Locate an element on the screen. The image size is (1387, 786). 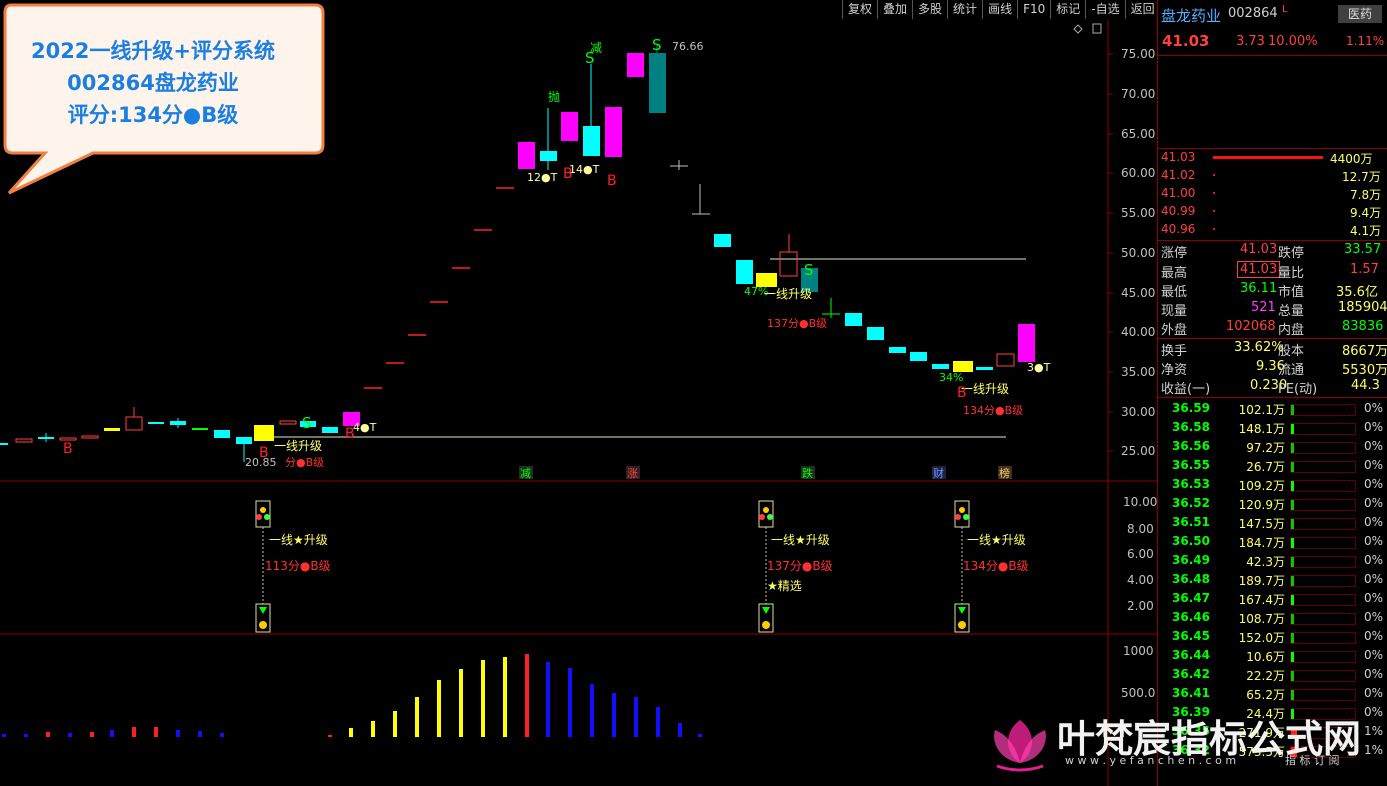
t-label-1: 12●T is located at coordinates (542, 177).